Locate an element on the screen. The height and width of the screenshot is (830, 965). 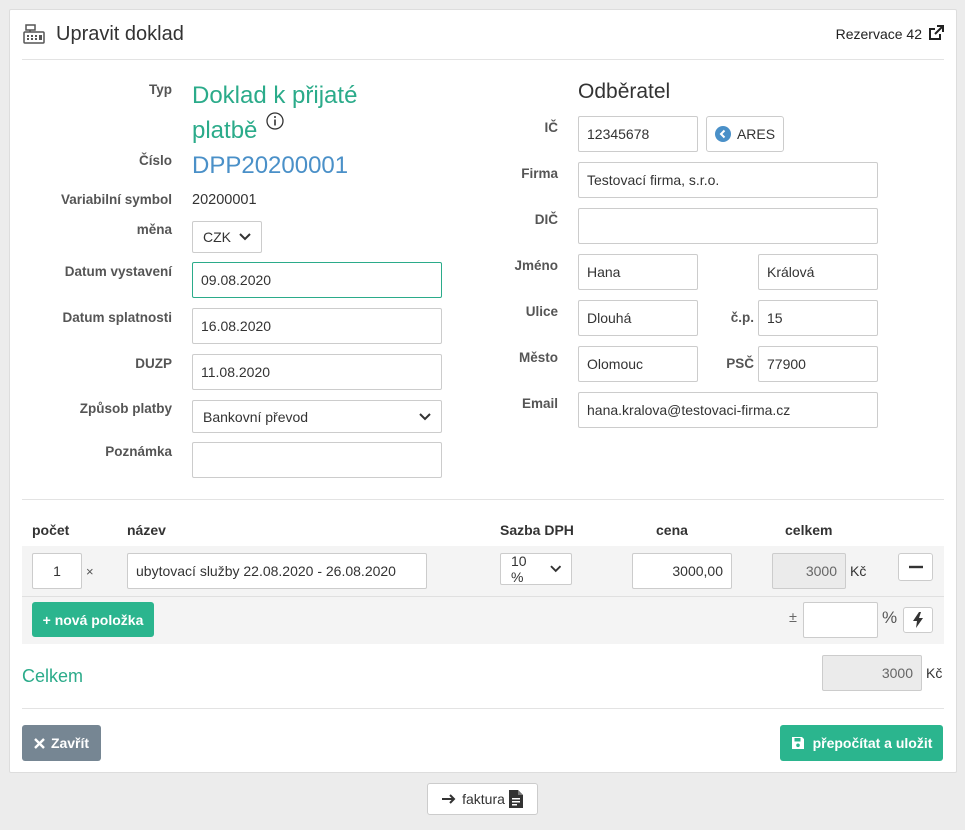
header-divider is located at coordinates (483, 59).